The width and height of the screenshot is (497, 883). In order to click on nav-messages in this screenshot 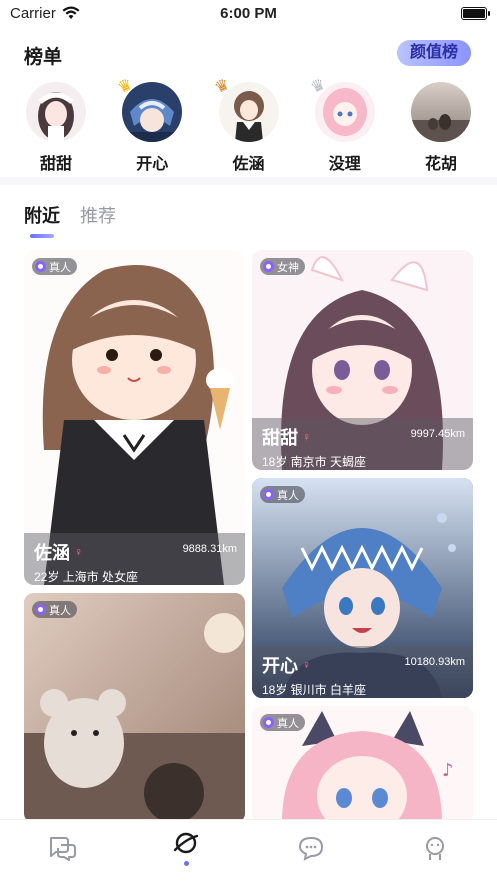, I will do `click(311, 848)`.